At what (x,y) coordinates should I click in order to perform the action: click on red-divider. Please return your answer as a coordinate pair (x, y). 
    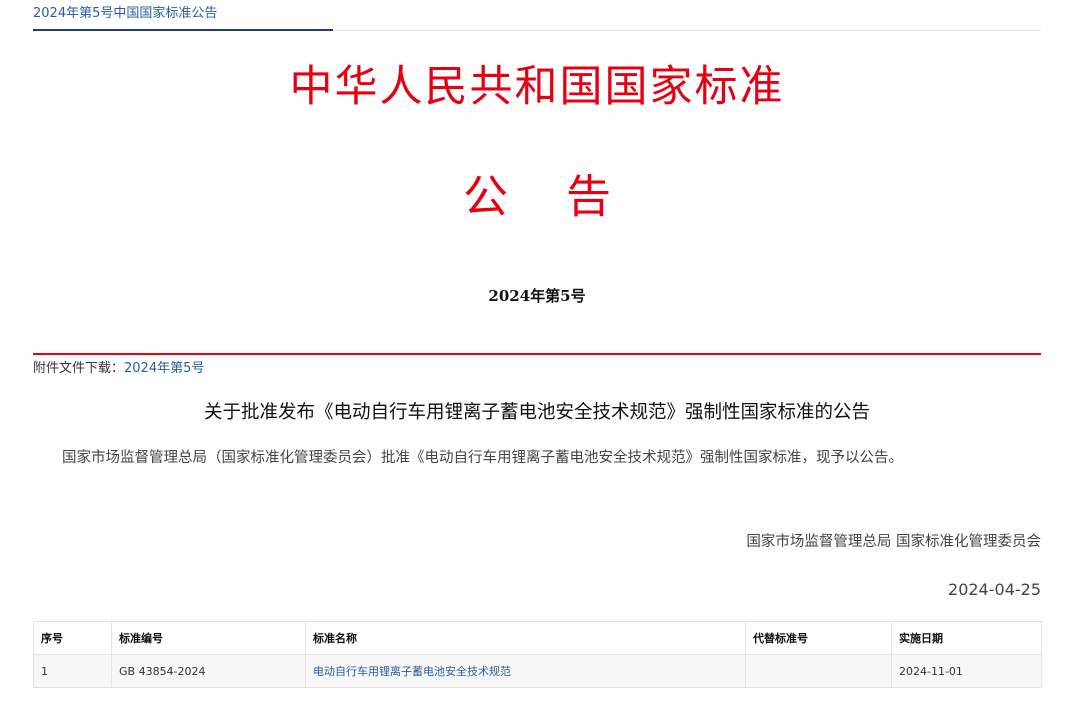
    Looking at the image, I should click on (537, 354).